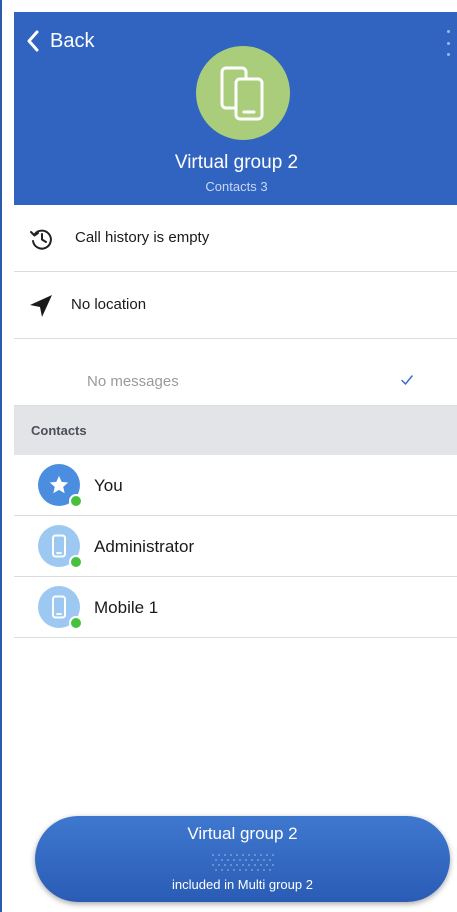 This screenshot has height=912, width=457. What do you see at coordinates (41, 239) in the screenshot?
I see `history-icon` at bounding box center [41, 239].